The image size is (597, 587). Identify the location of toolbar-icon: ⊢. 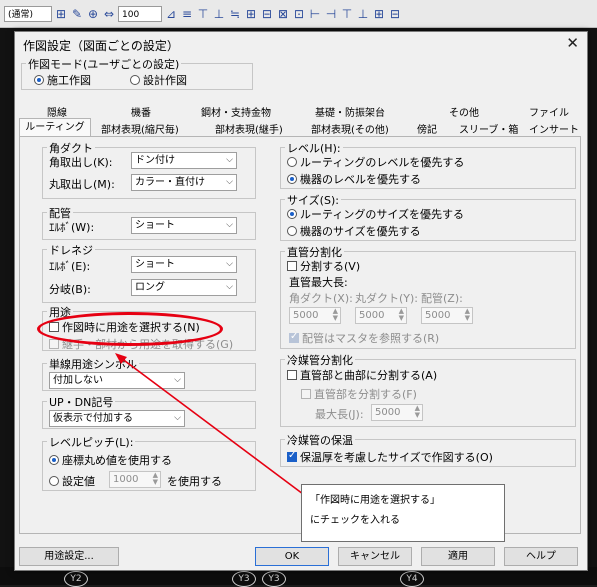
(315, 14).